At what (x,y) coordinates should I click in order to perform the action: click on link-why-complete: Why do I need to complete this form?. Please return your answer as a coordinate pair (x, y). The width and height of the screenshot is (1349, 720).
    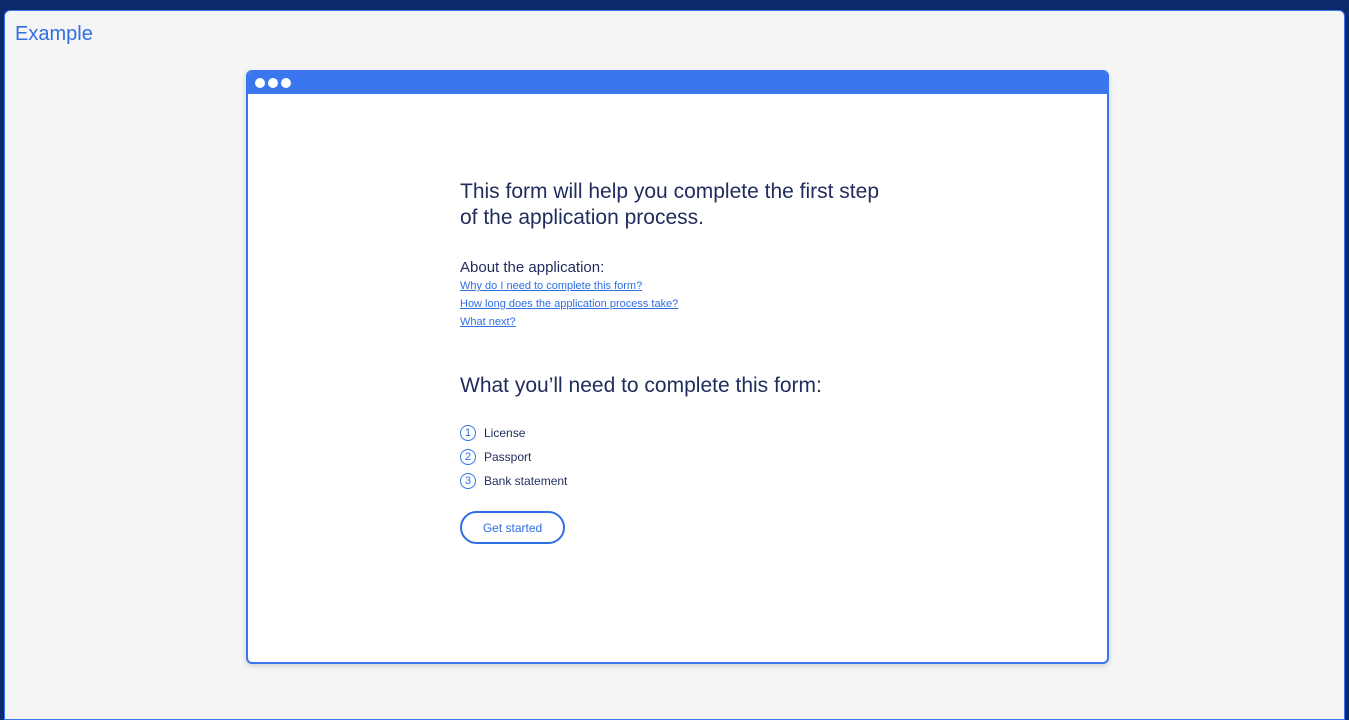
    Looking at the image, I should click on (680, 286).